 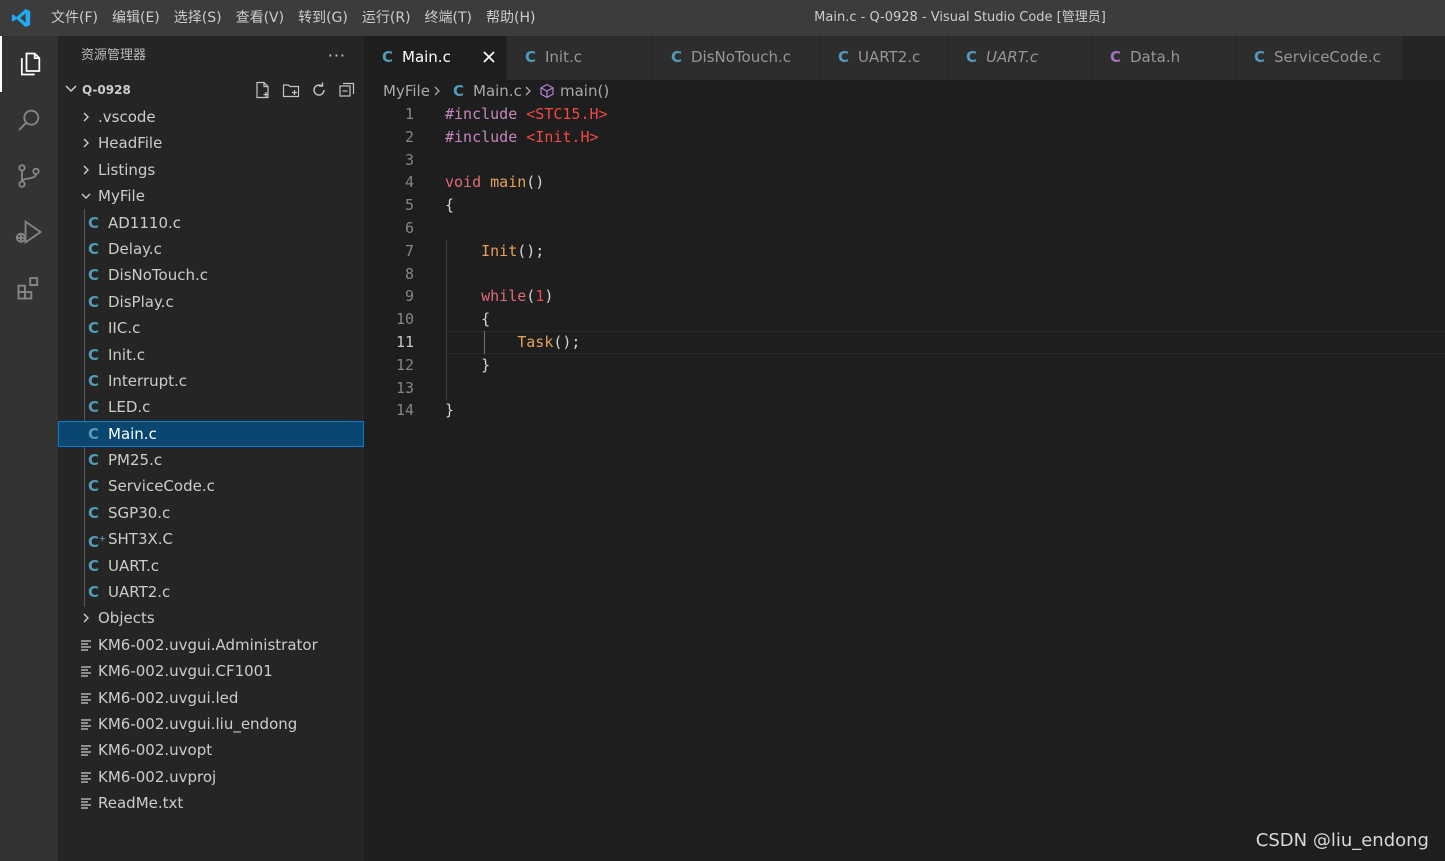 I want to click on tab-disnotouch-c: C DisNoTouch.c, so click(x=736, y=58).